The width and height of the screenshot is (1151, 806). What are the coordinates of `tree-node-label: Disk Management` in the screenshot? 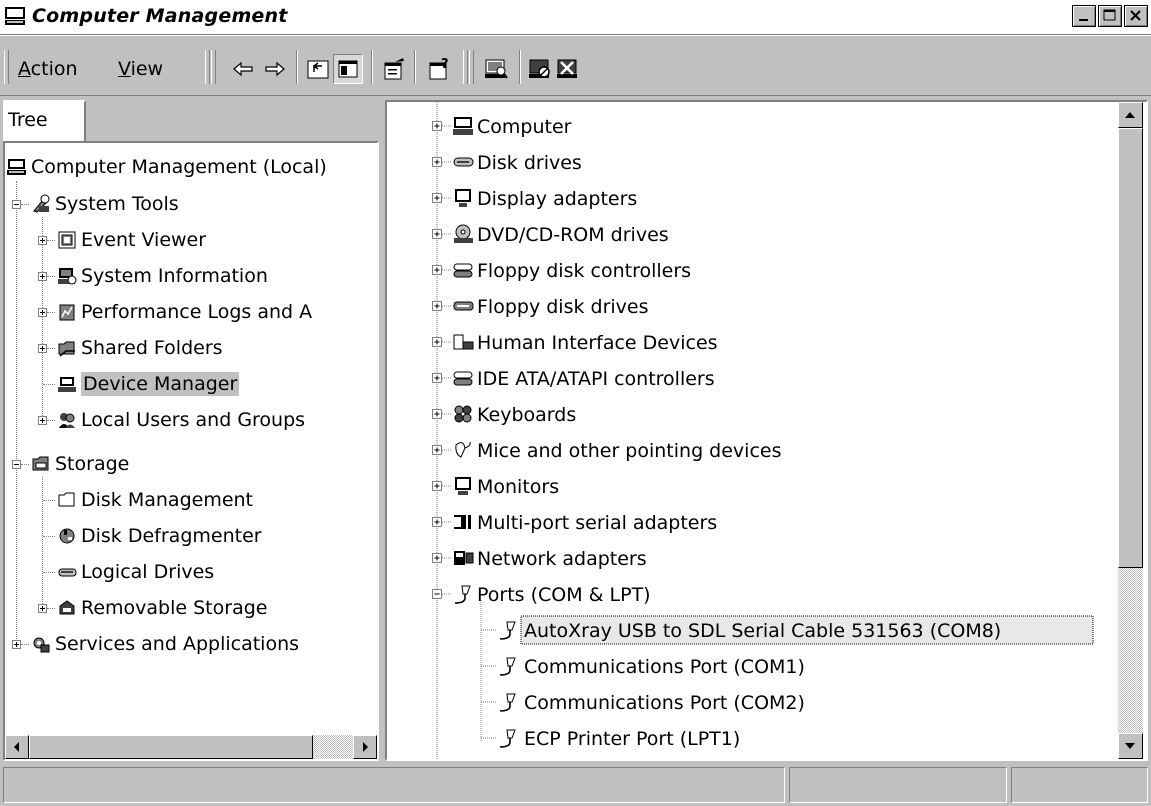 It's located at (167, 500).